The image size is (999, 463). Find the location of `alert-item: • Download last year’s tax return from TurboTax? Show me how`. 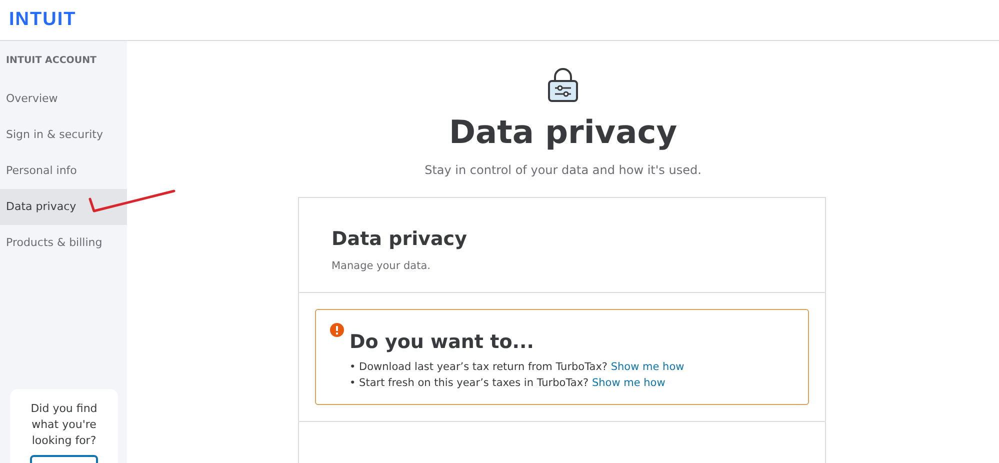

alert-item: • Download last year’s tax return from TurboTax? Show me how is located at coordinates (517, 367).